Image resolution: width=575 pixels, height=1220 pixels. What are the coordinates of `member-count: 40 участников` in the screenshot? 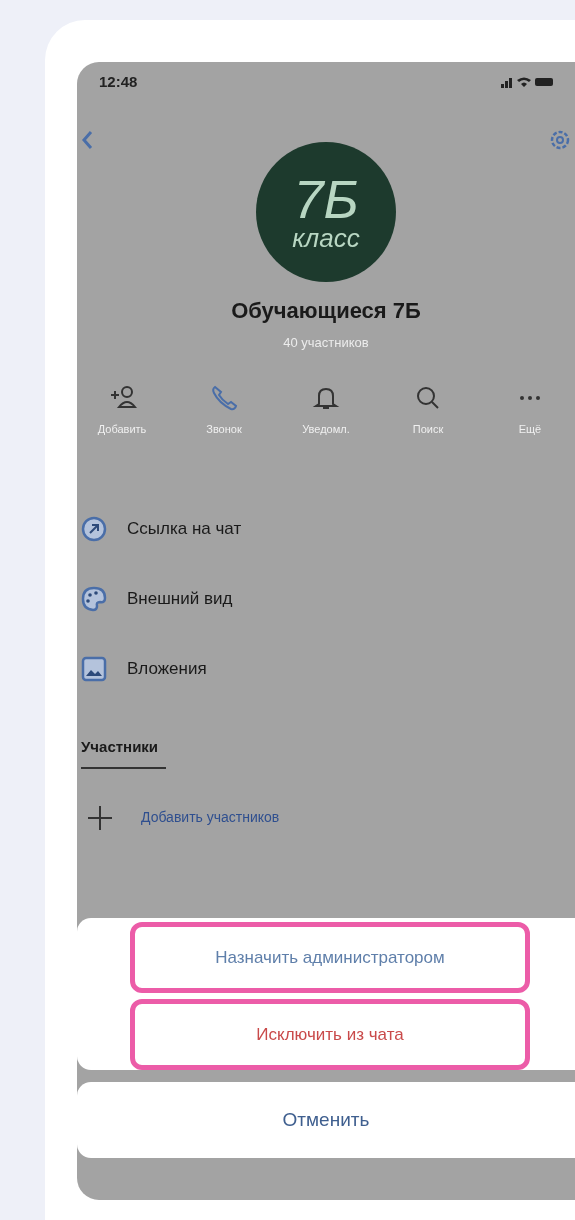 It's located at (326, 343).